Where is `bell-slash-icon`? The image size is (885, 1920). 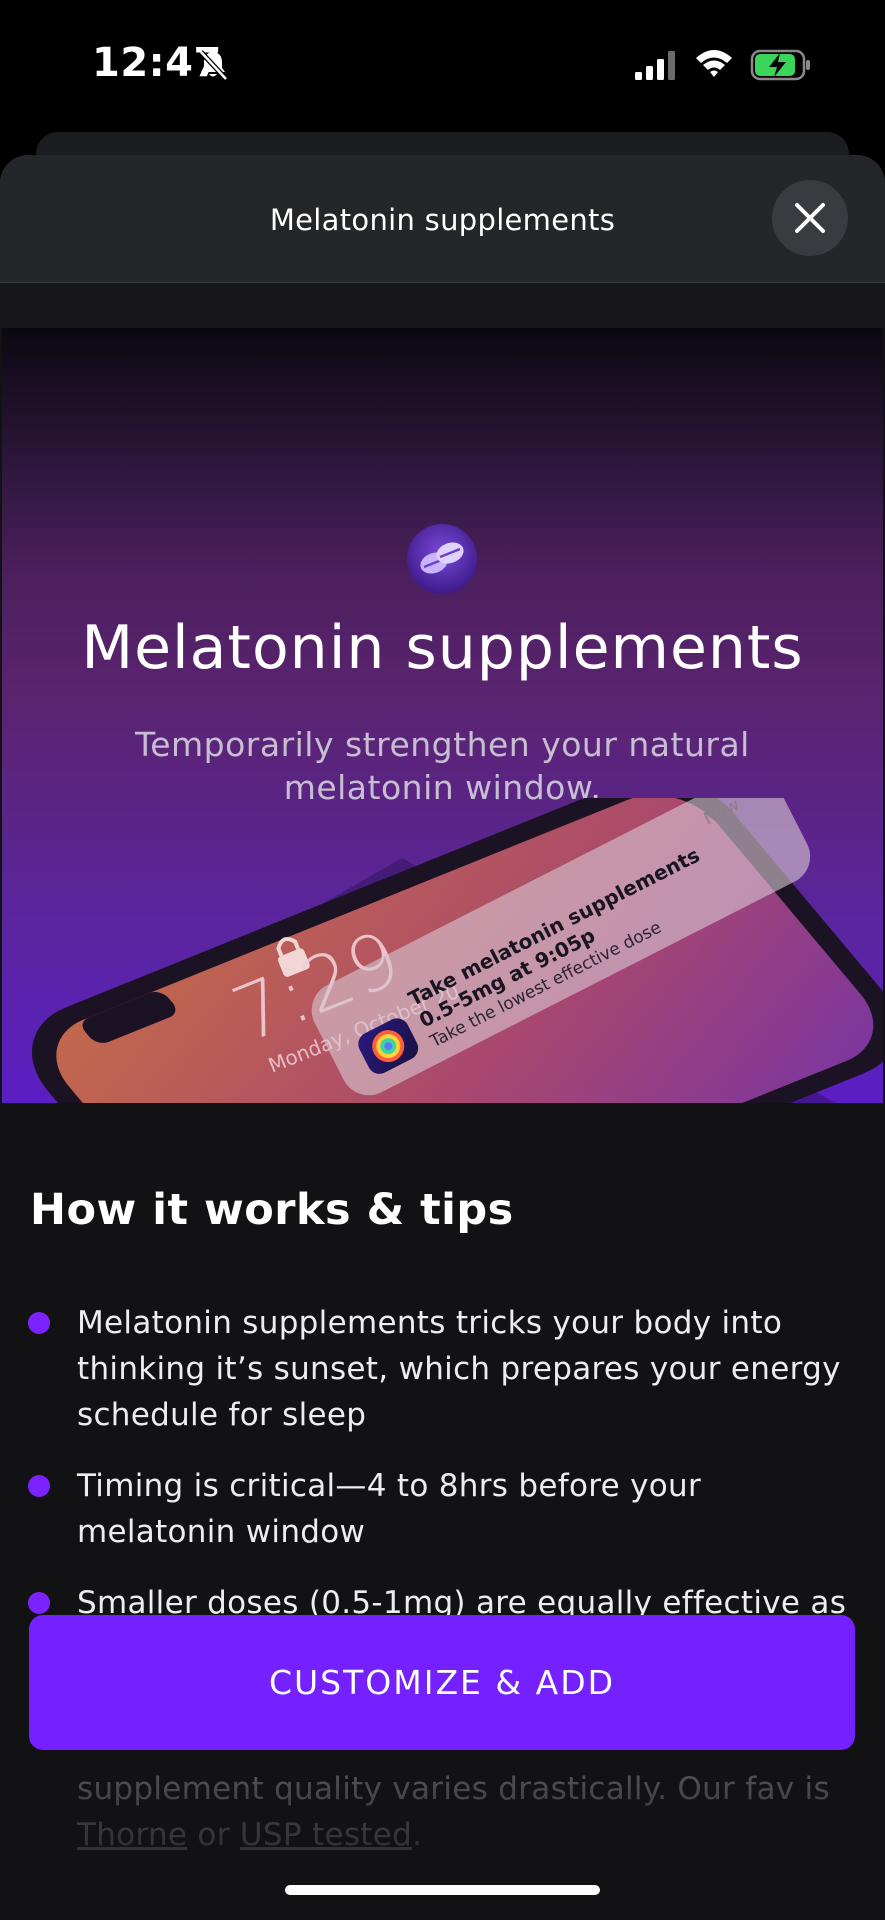 bell-slash-icon is located at coordinates (213, 65).